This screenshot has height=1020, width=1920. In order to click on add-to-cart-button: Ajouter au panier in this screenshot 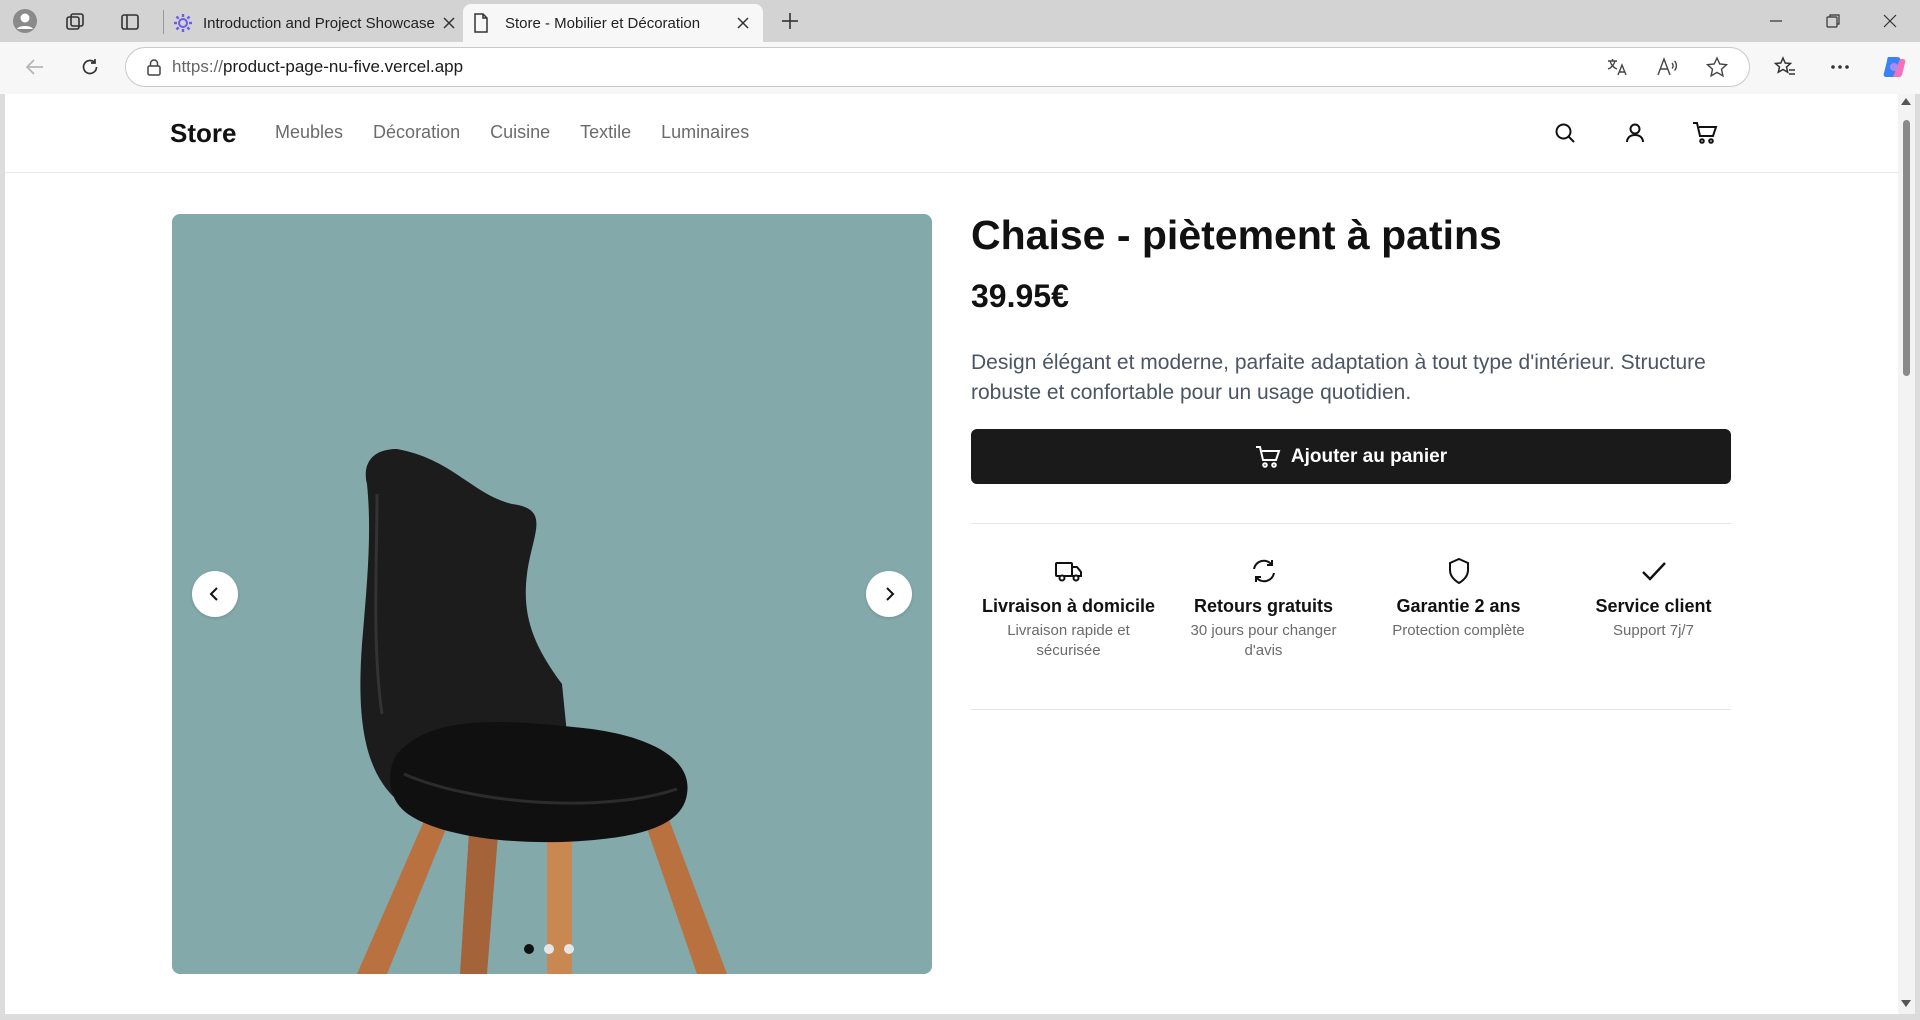, I will do `click(1351, 456)`.